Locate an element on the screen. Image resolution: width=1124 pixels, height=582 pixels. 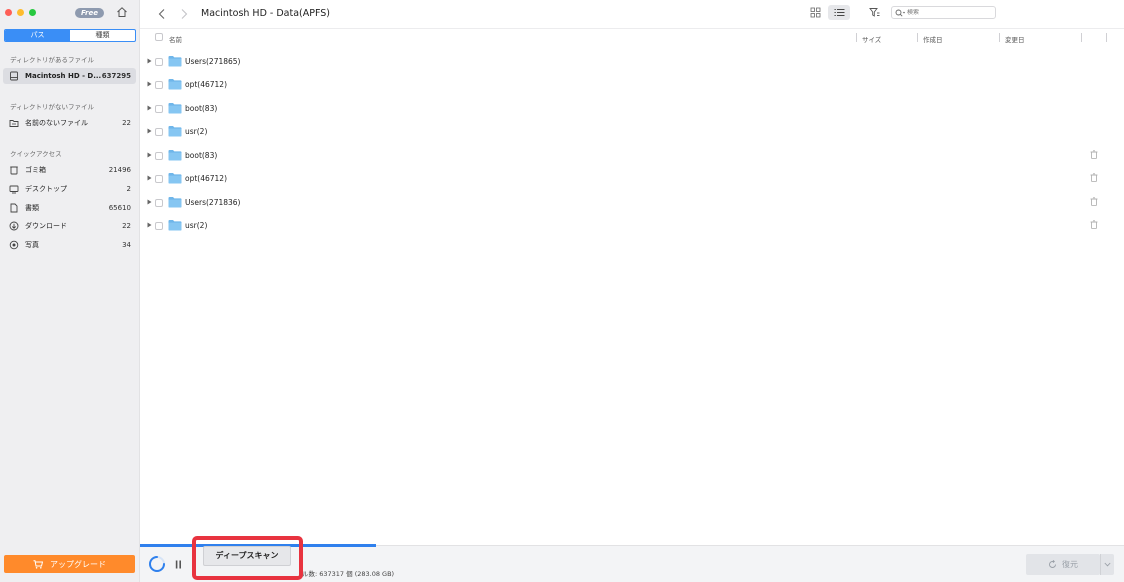
sidebar-item-label: 写真 is located at coordinates (32, 245).